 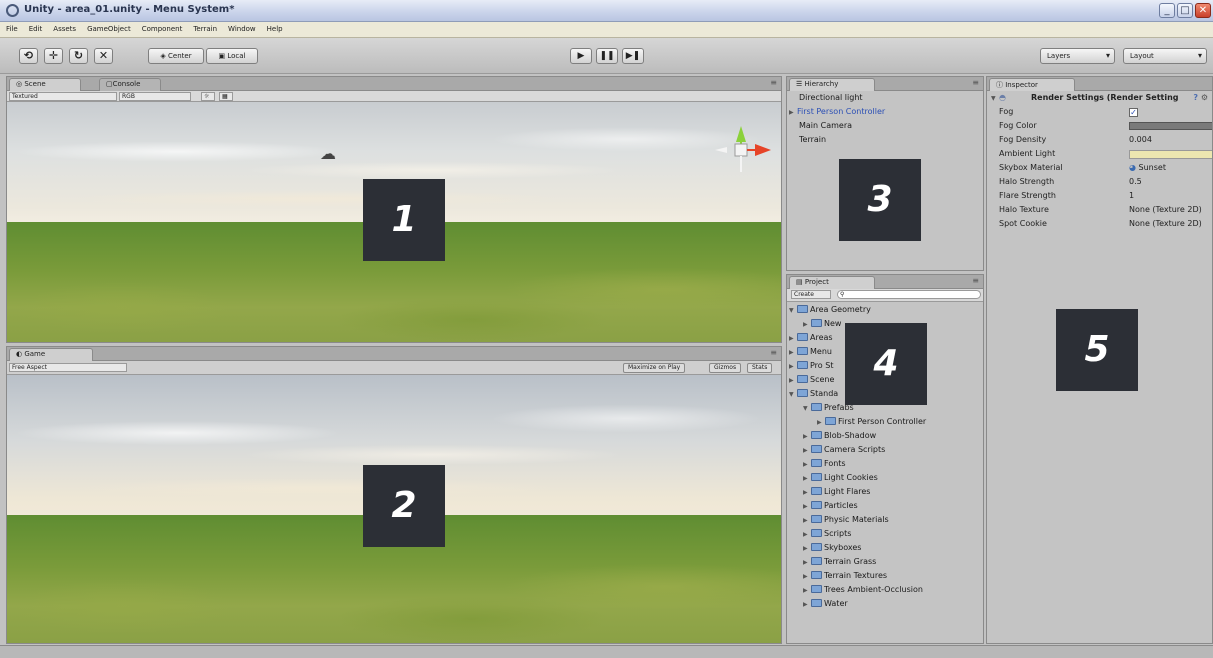 What do you see at coordinates (1170, 126) in the screenshot?
I see `fog-color-swatch` at bounding box center [1170, 126].